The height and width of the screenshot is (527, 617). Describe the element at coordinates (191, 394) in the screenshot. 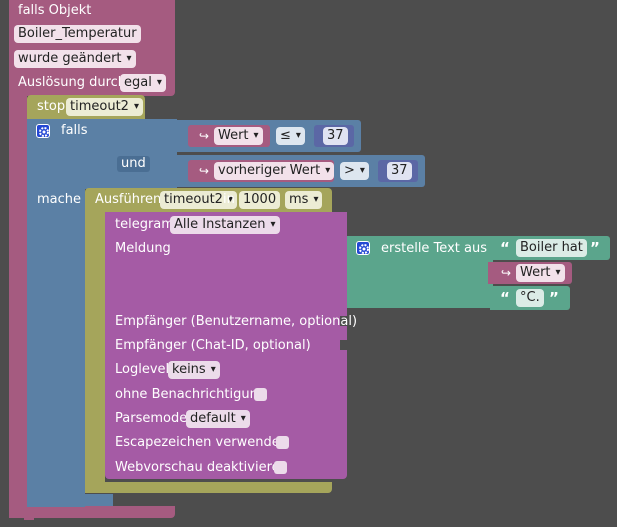

I see `silent-label: ohne Benachrichtigung` at that location.